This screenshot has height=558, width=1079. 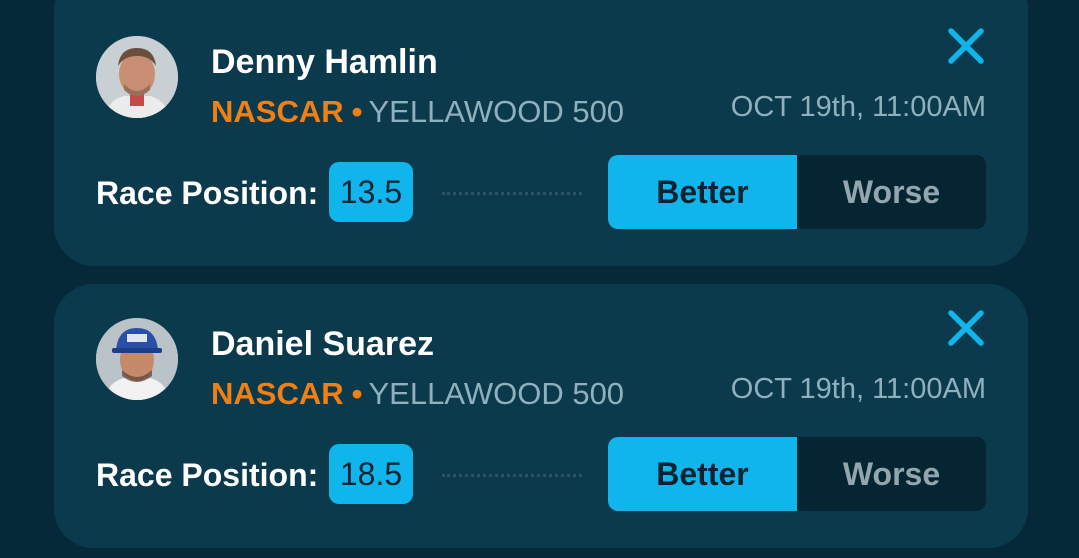 I want to click on player-name: Denny Hamlin, so click(x=324, y=62).